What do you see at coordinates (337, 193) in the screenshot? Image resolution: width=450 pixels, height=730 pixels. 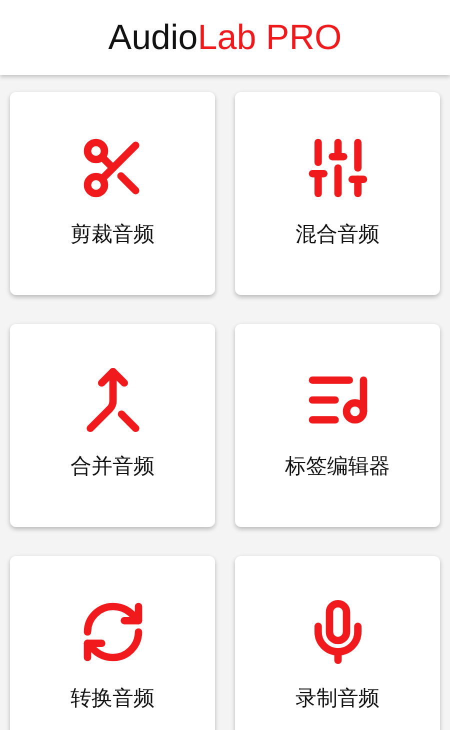 I see `feature-card: 混合音频` at bounding box center [337, 193].